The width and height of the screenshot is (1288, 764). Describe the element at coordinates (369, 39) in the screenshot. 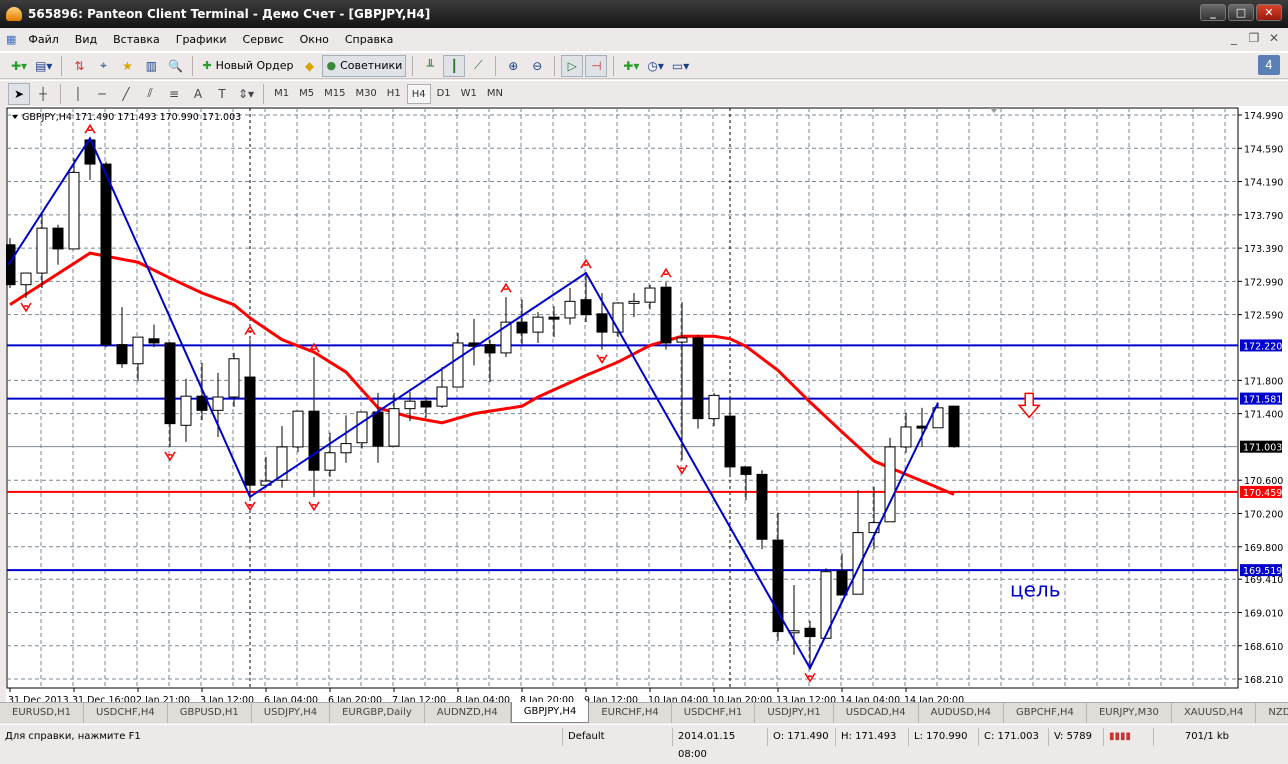

I see `menu-help: Справка` at that location.